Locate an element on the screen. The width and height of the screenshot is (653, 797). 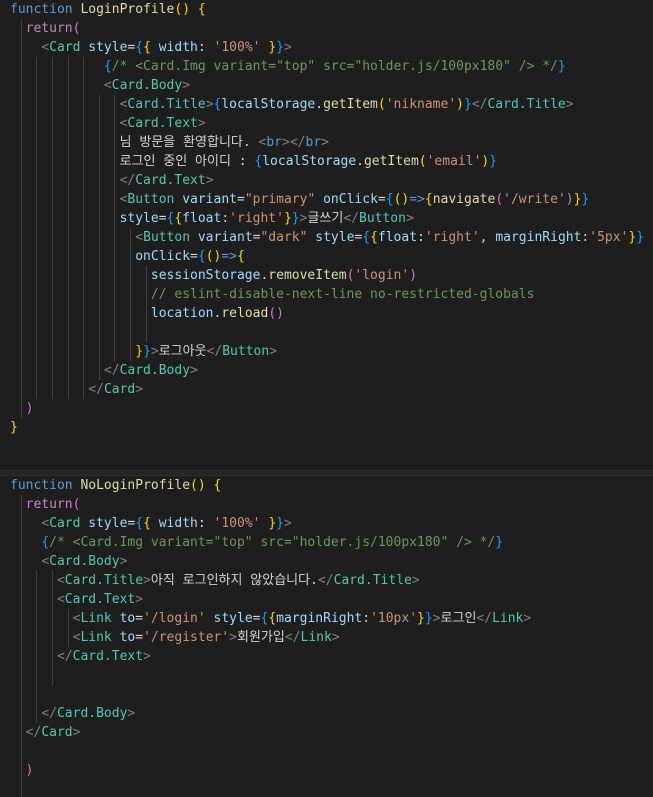
code-line: function LoginProfile() { is located at coordinates (326, 9).